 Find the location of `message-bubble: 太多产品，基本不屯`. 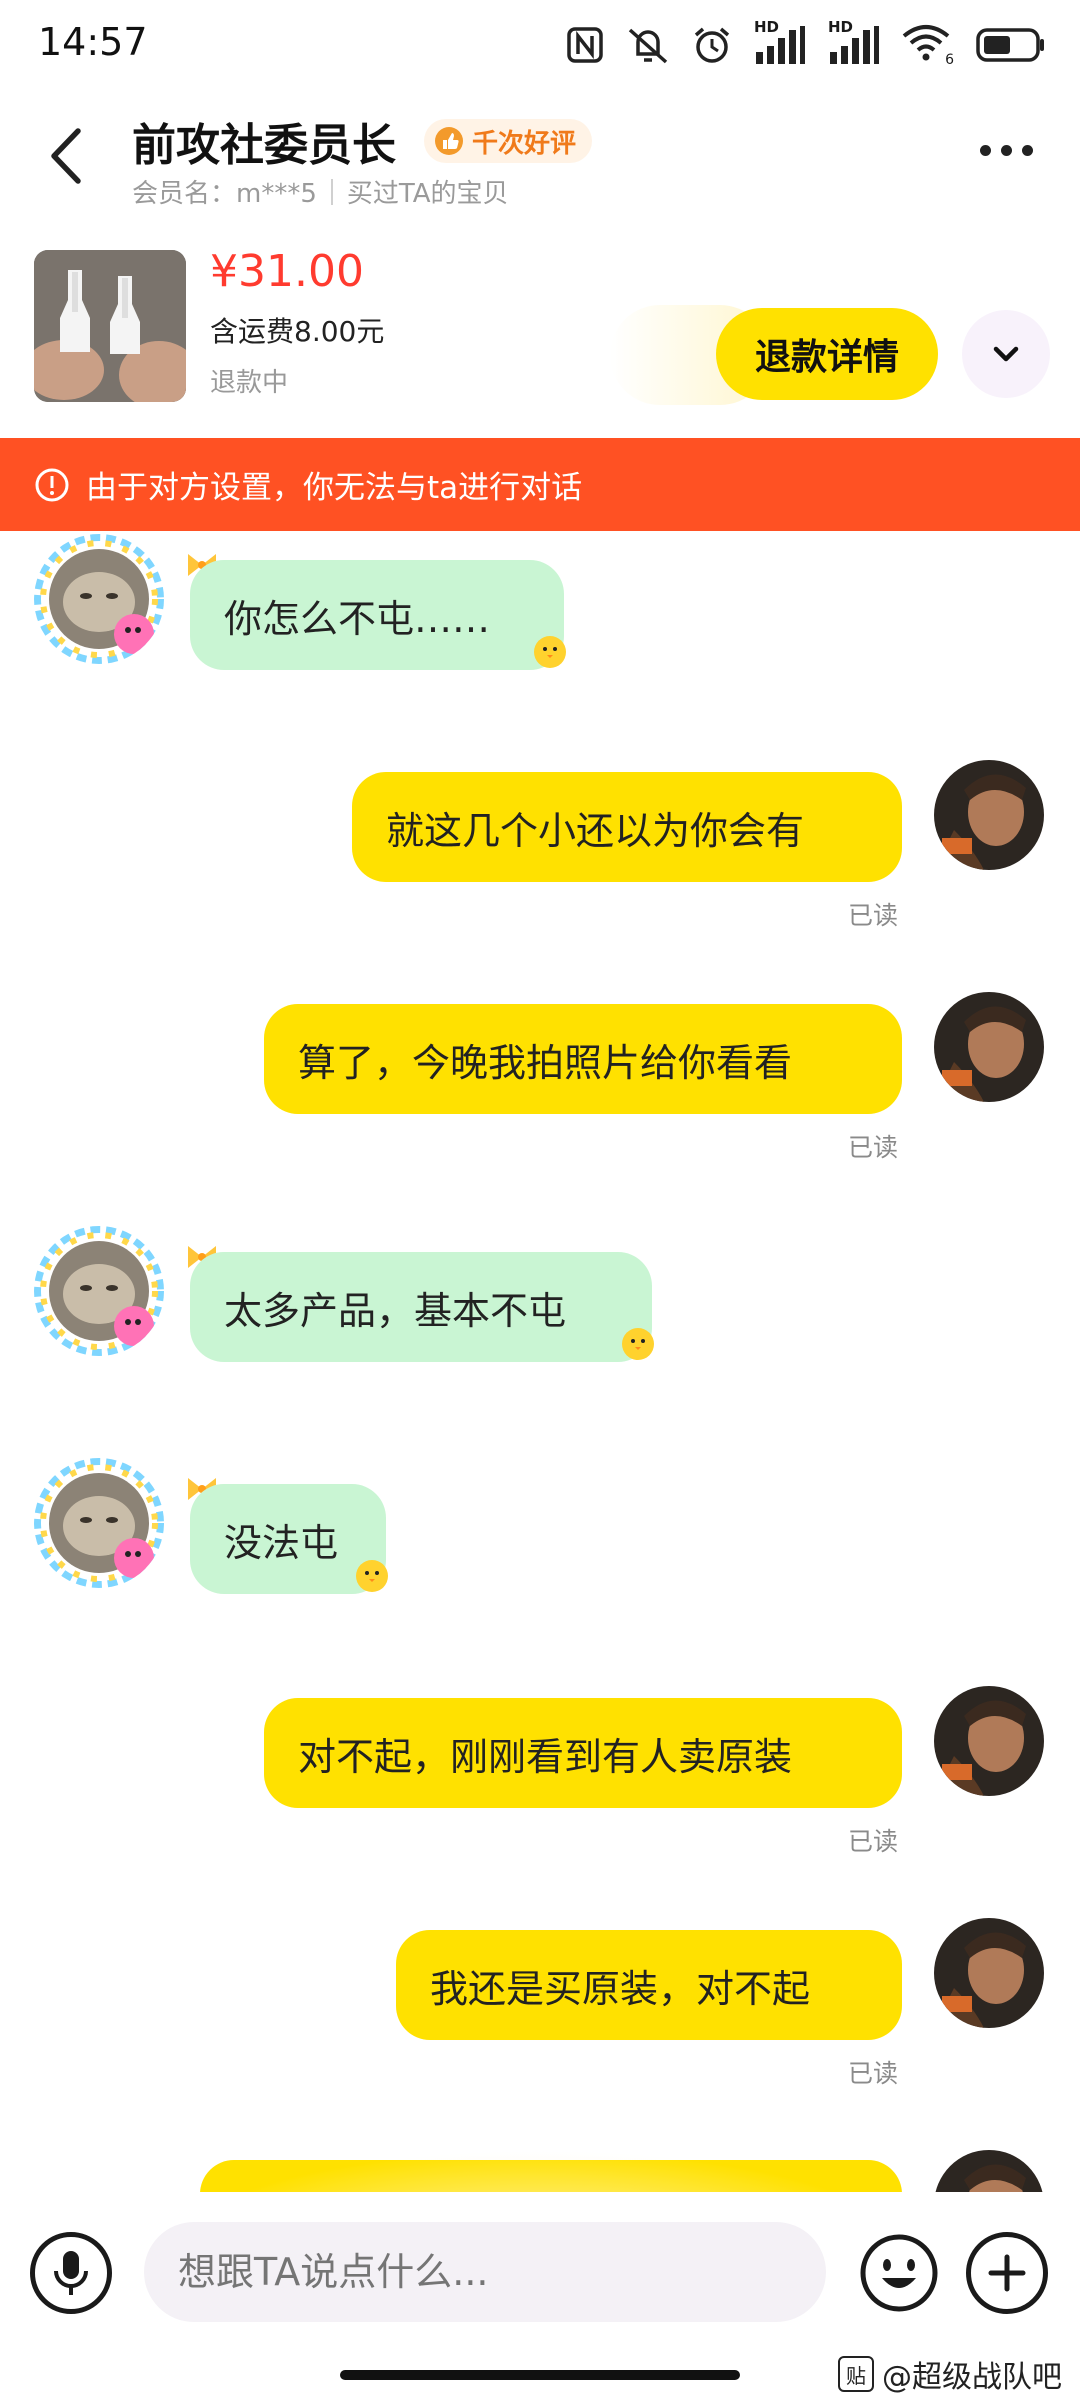

message-bubble: 太多产品，基本不屯 is located at coordinates (421, 1307).